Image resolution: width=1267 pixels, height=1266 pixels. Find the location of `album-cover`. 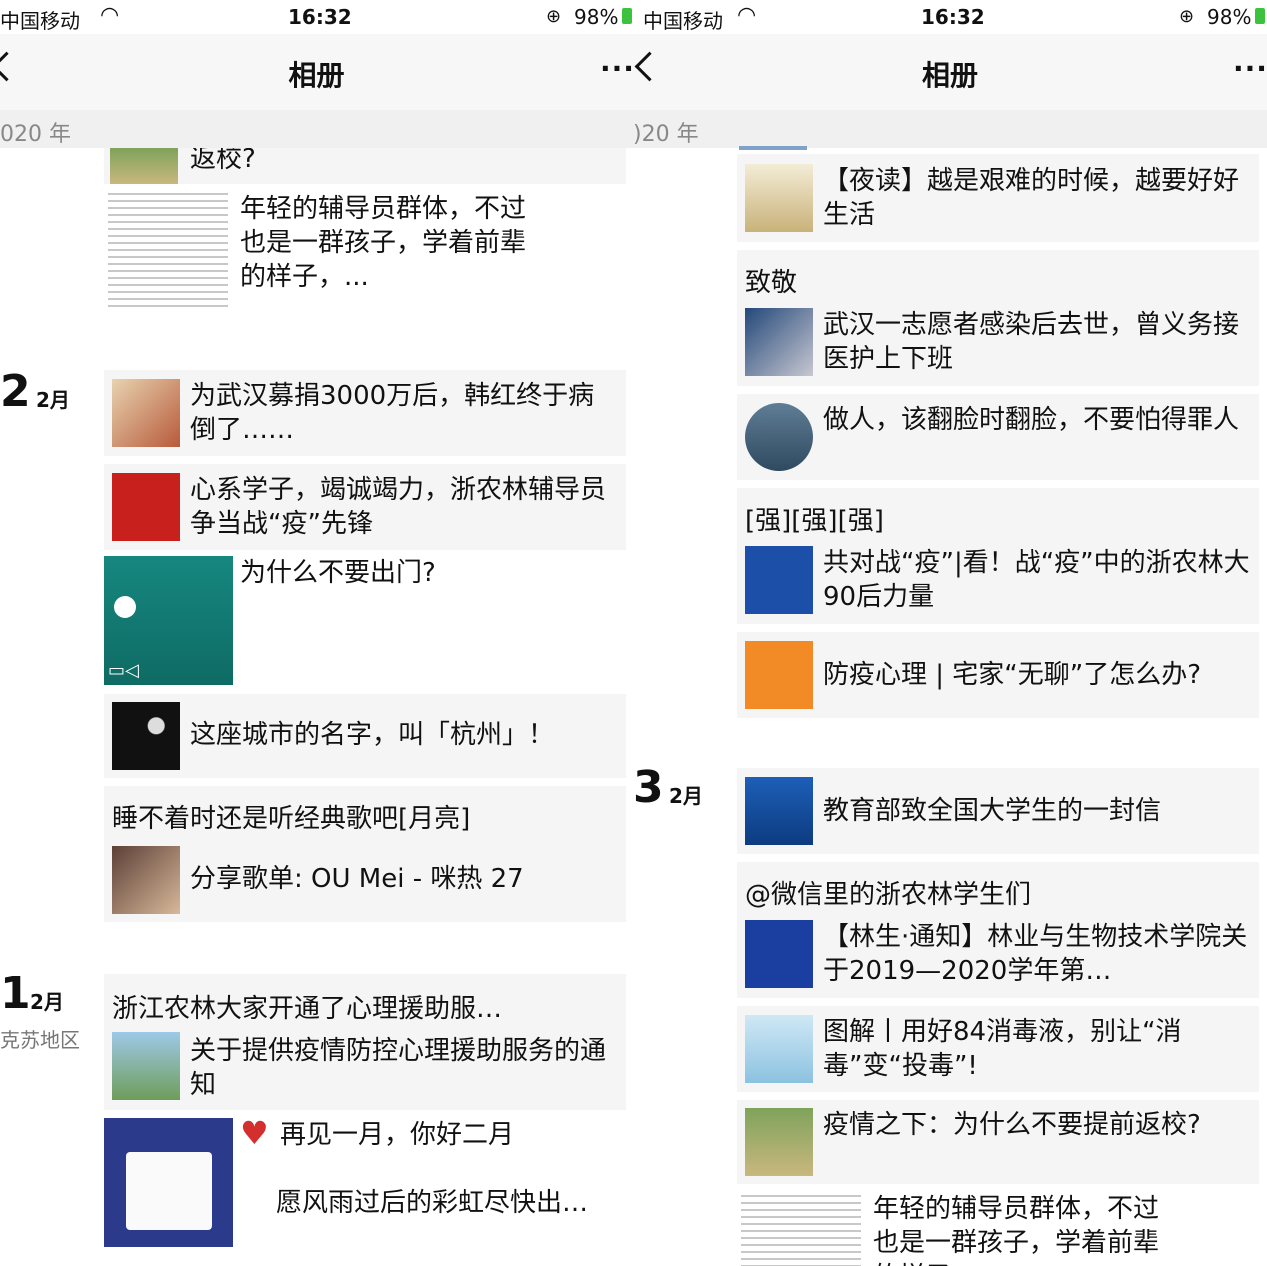

album-cover is located at coordinates (146, 880).